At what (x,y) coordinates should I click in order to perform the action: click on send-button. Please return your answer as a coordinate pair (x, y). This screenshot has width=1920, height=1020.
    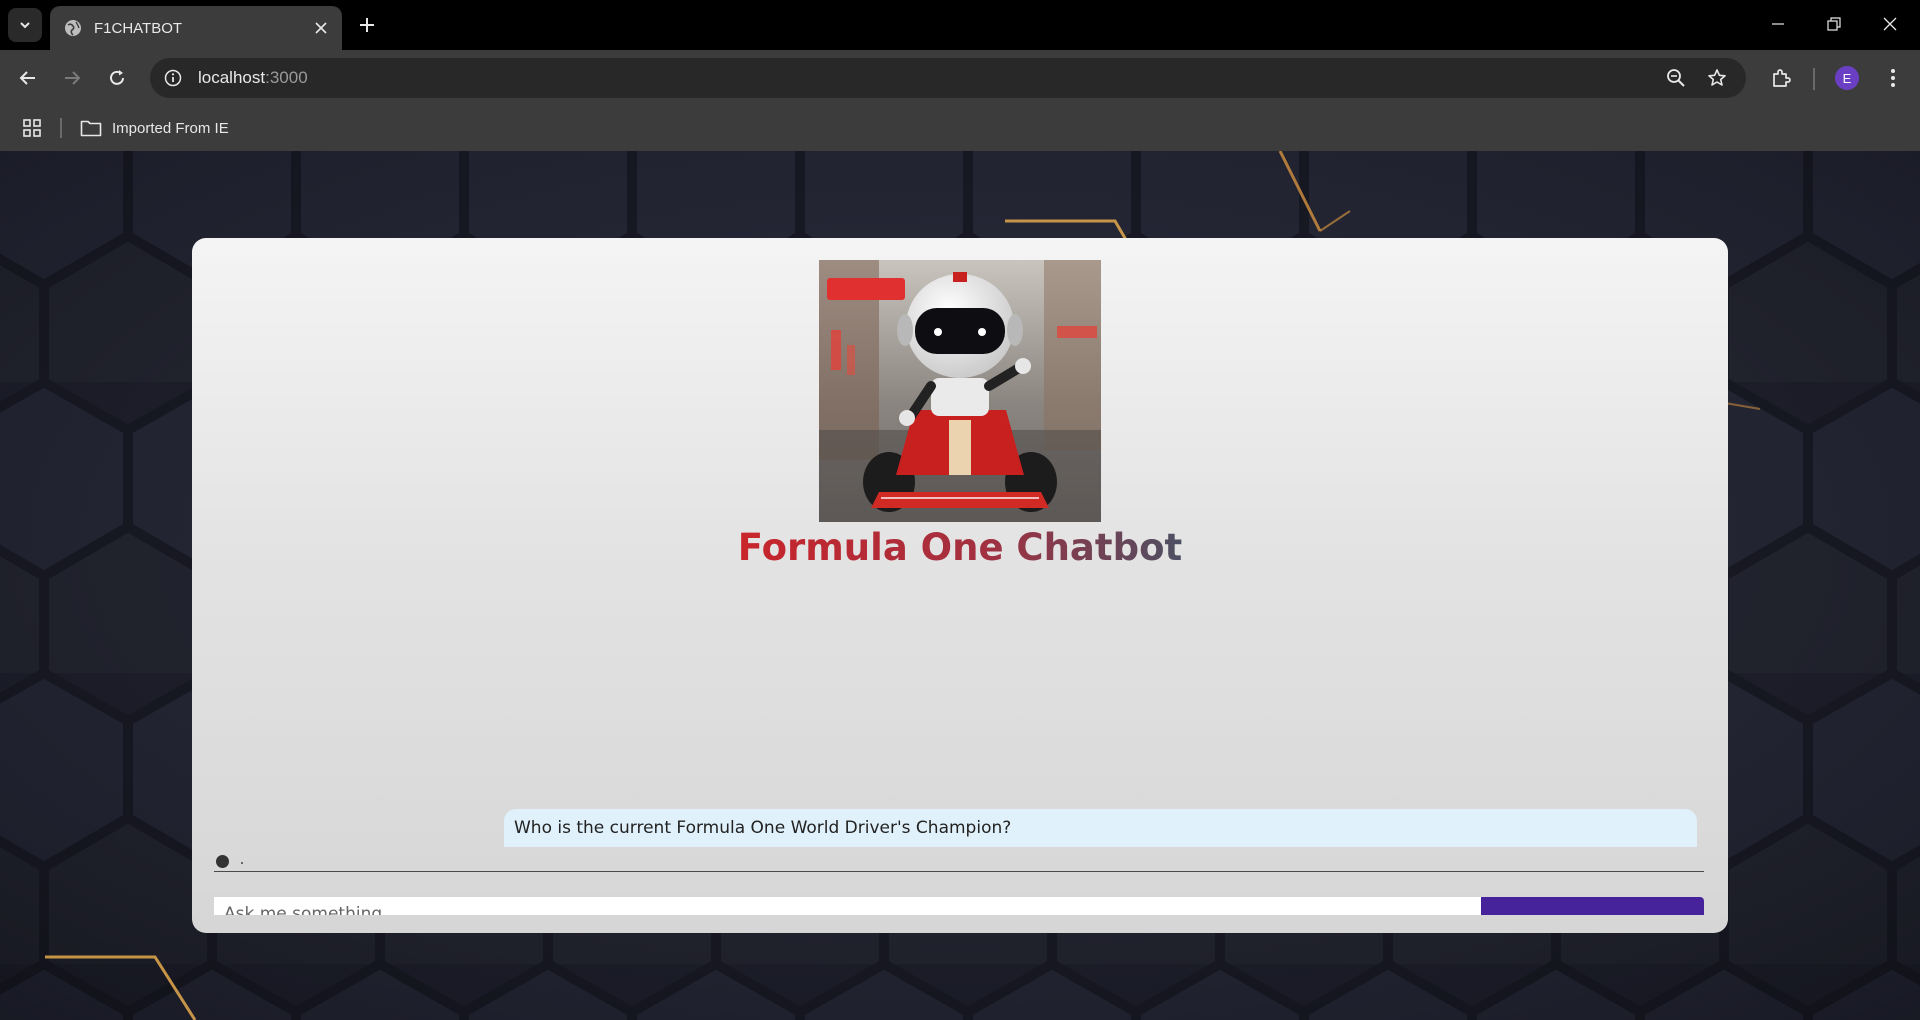
    Looking at the image, I should click on (1592, 906).